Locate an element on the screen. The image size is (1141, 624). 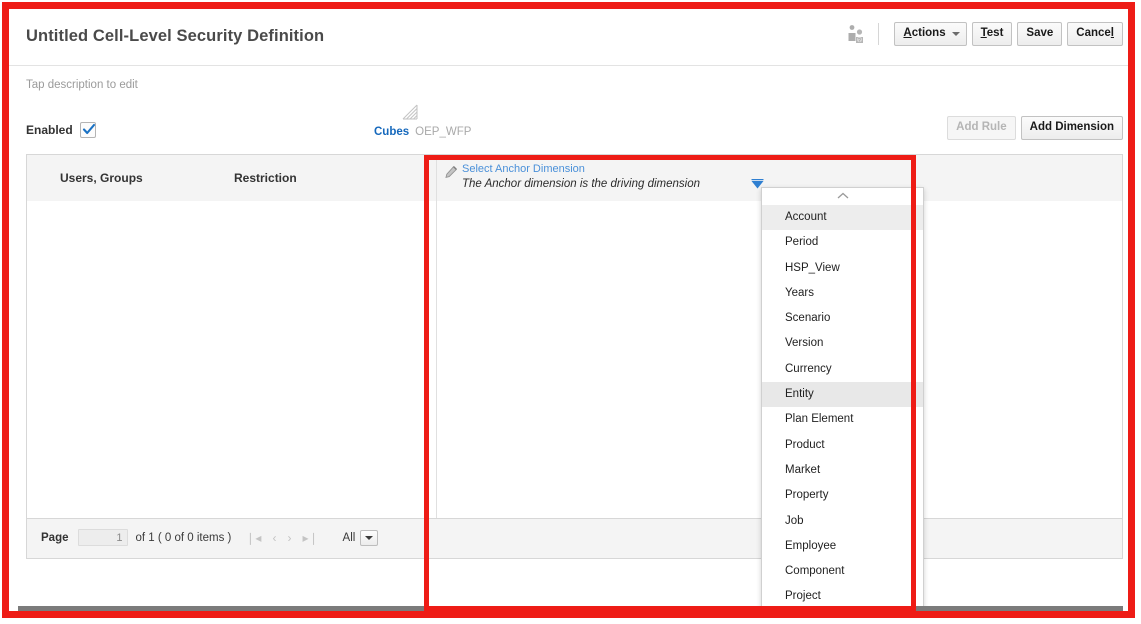
header-toolbar: ? Actions Test Save Cancel is located at coordinates (983, 34).